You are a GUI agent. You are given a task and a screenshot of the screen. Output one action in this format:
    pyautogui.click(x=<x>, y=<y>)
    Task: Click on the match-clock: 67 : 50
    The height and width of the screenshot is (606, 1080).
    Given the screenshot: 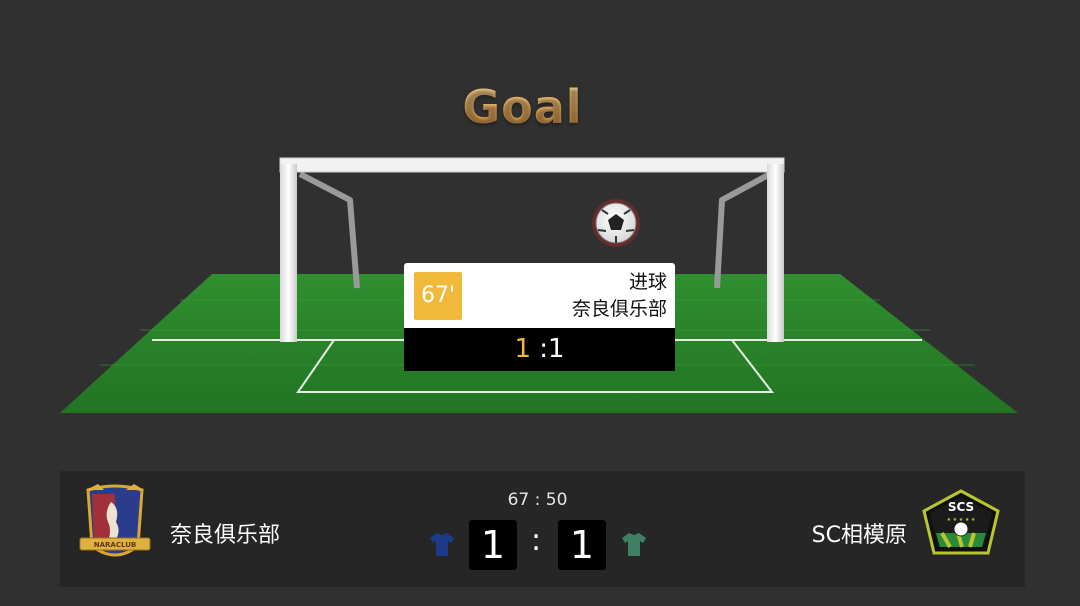 What is the action you would take?
    pyautogui.click(x=537, y=500)
    